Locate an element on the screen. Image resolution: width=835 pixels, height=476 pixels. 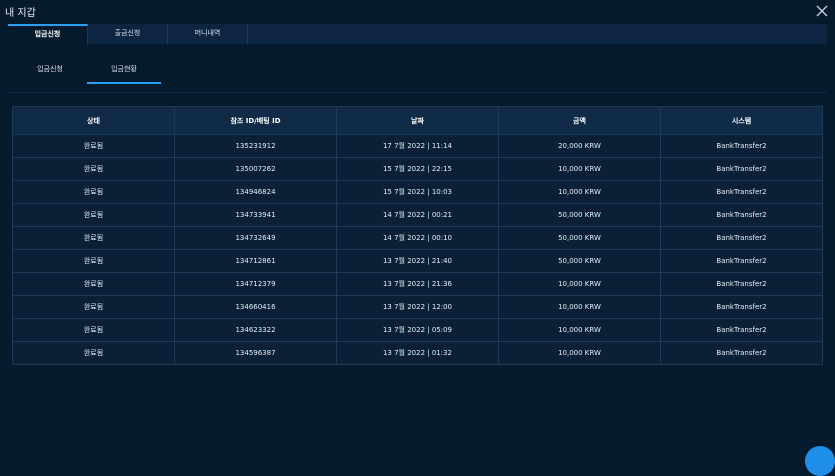
column-header-amount: 금액 is located at coordinates (579, 120).